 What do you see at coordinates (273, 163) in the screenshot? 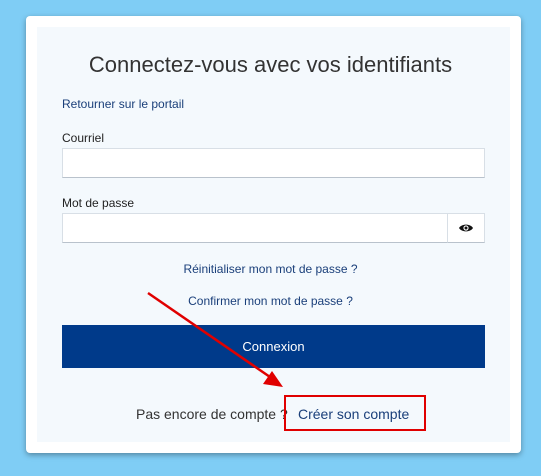
I see `email-field` at bounding box center [273, 163].